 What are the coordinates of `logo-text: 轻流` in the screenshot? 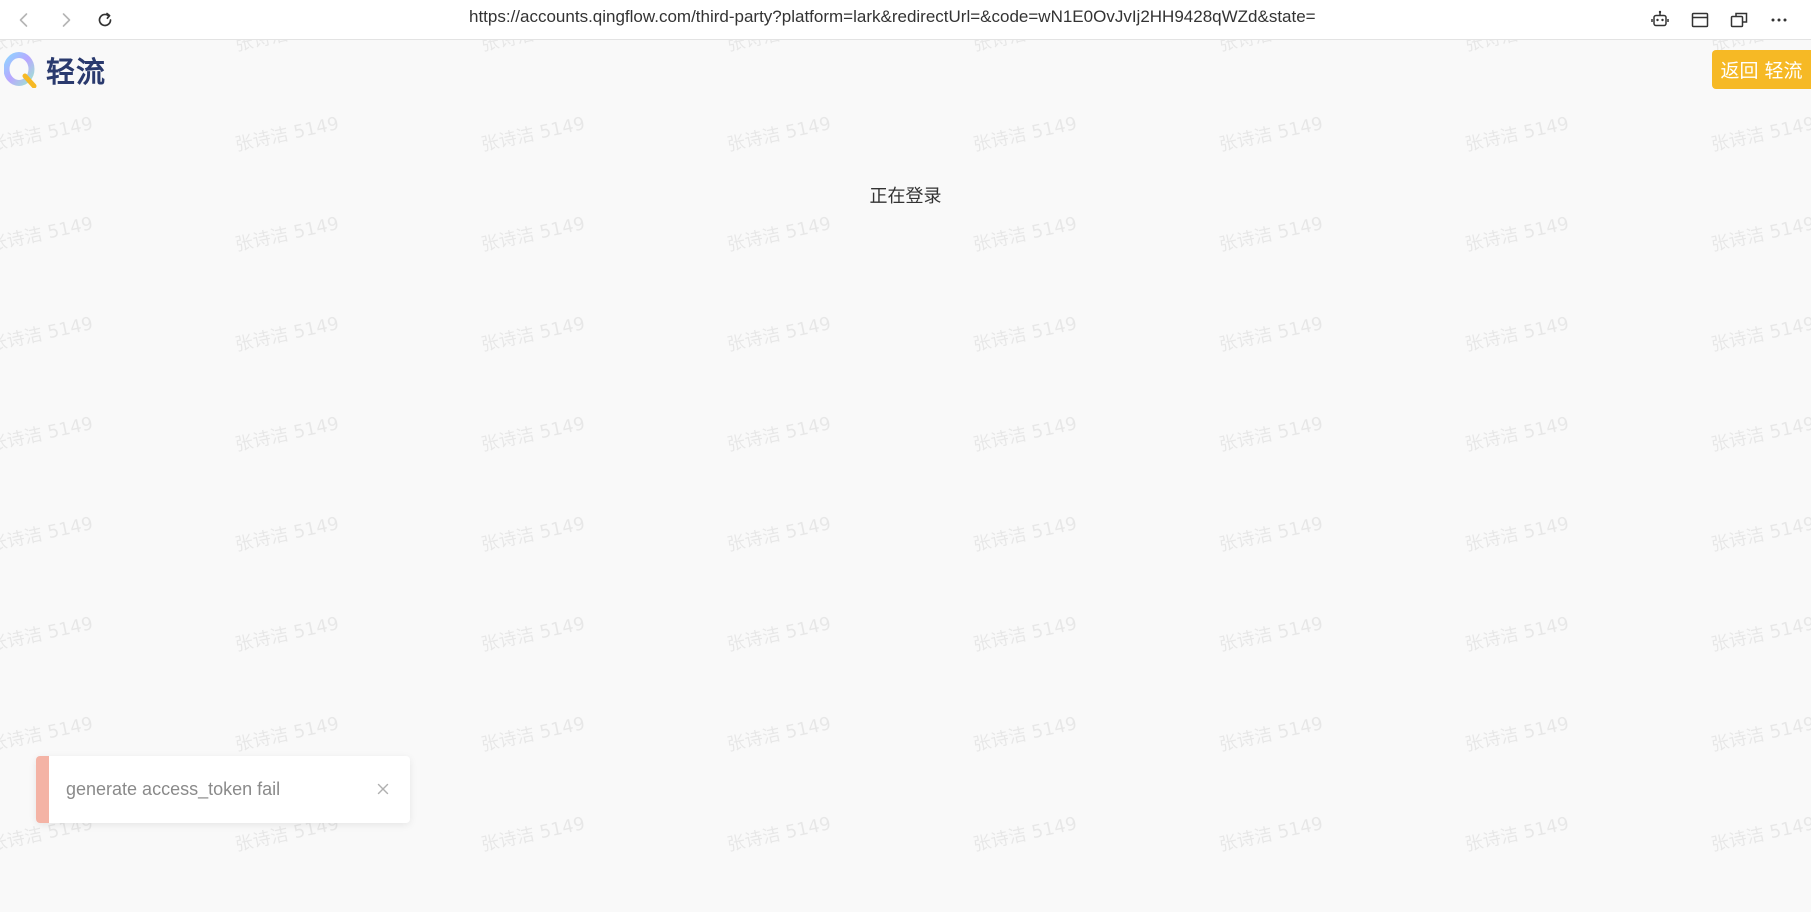 It's located at (76, 72).